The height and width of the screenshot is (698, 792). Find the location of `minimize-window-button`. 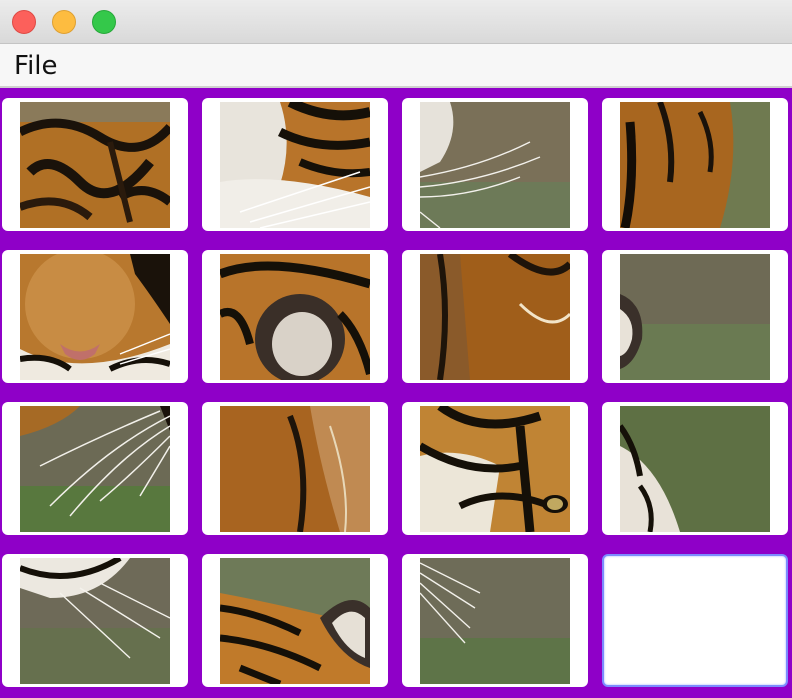

minimize-window-button is located at coordinates (64, 22).